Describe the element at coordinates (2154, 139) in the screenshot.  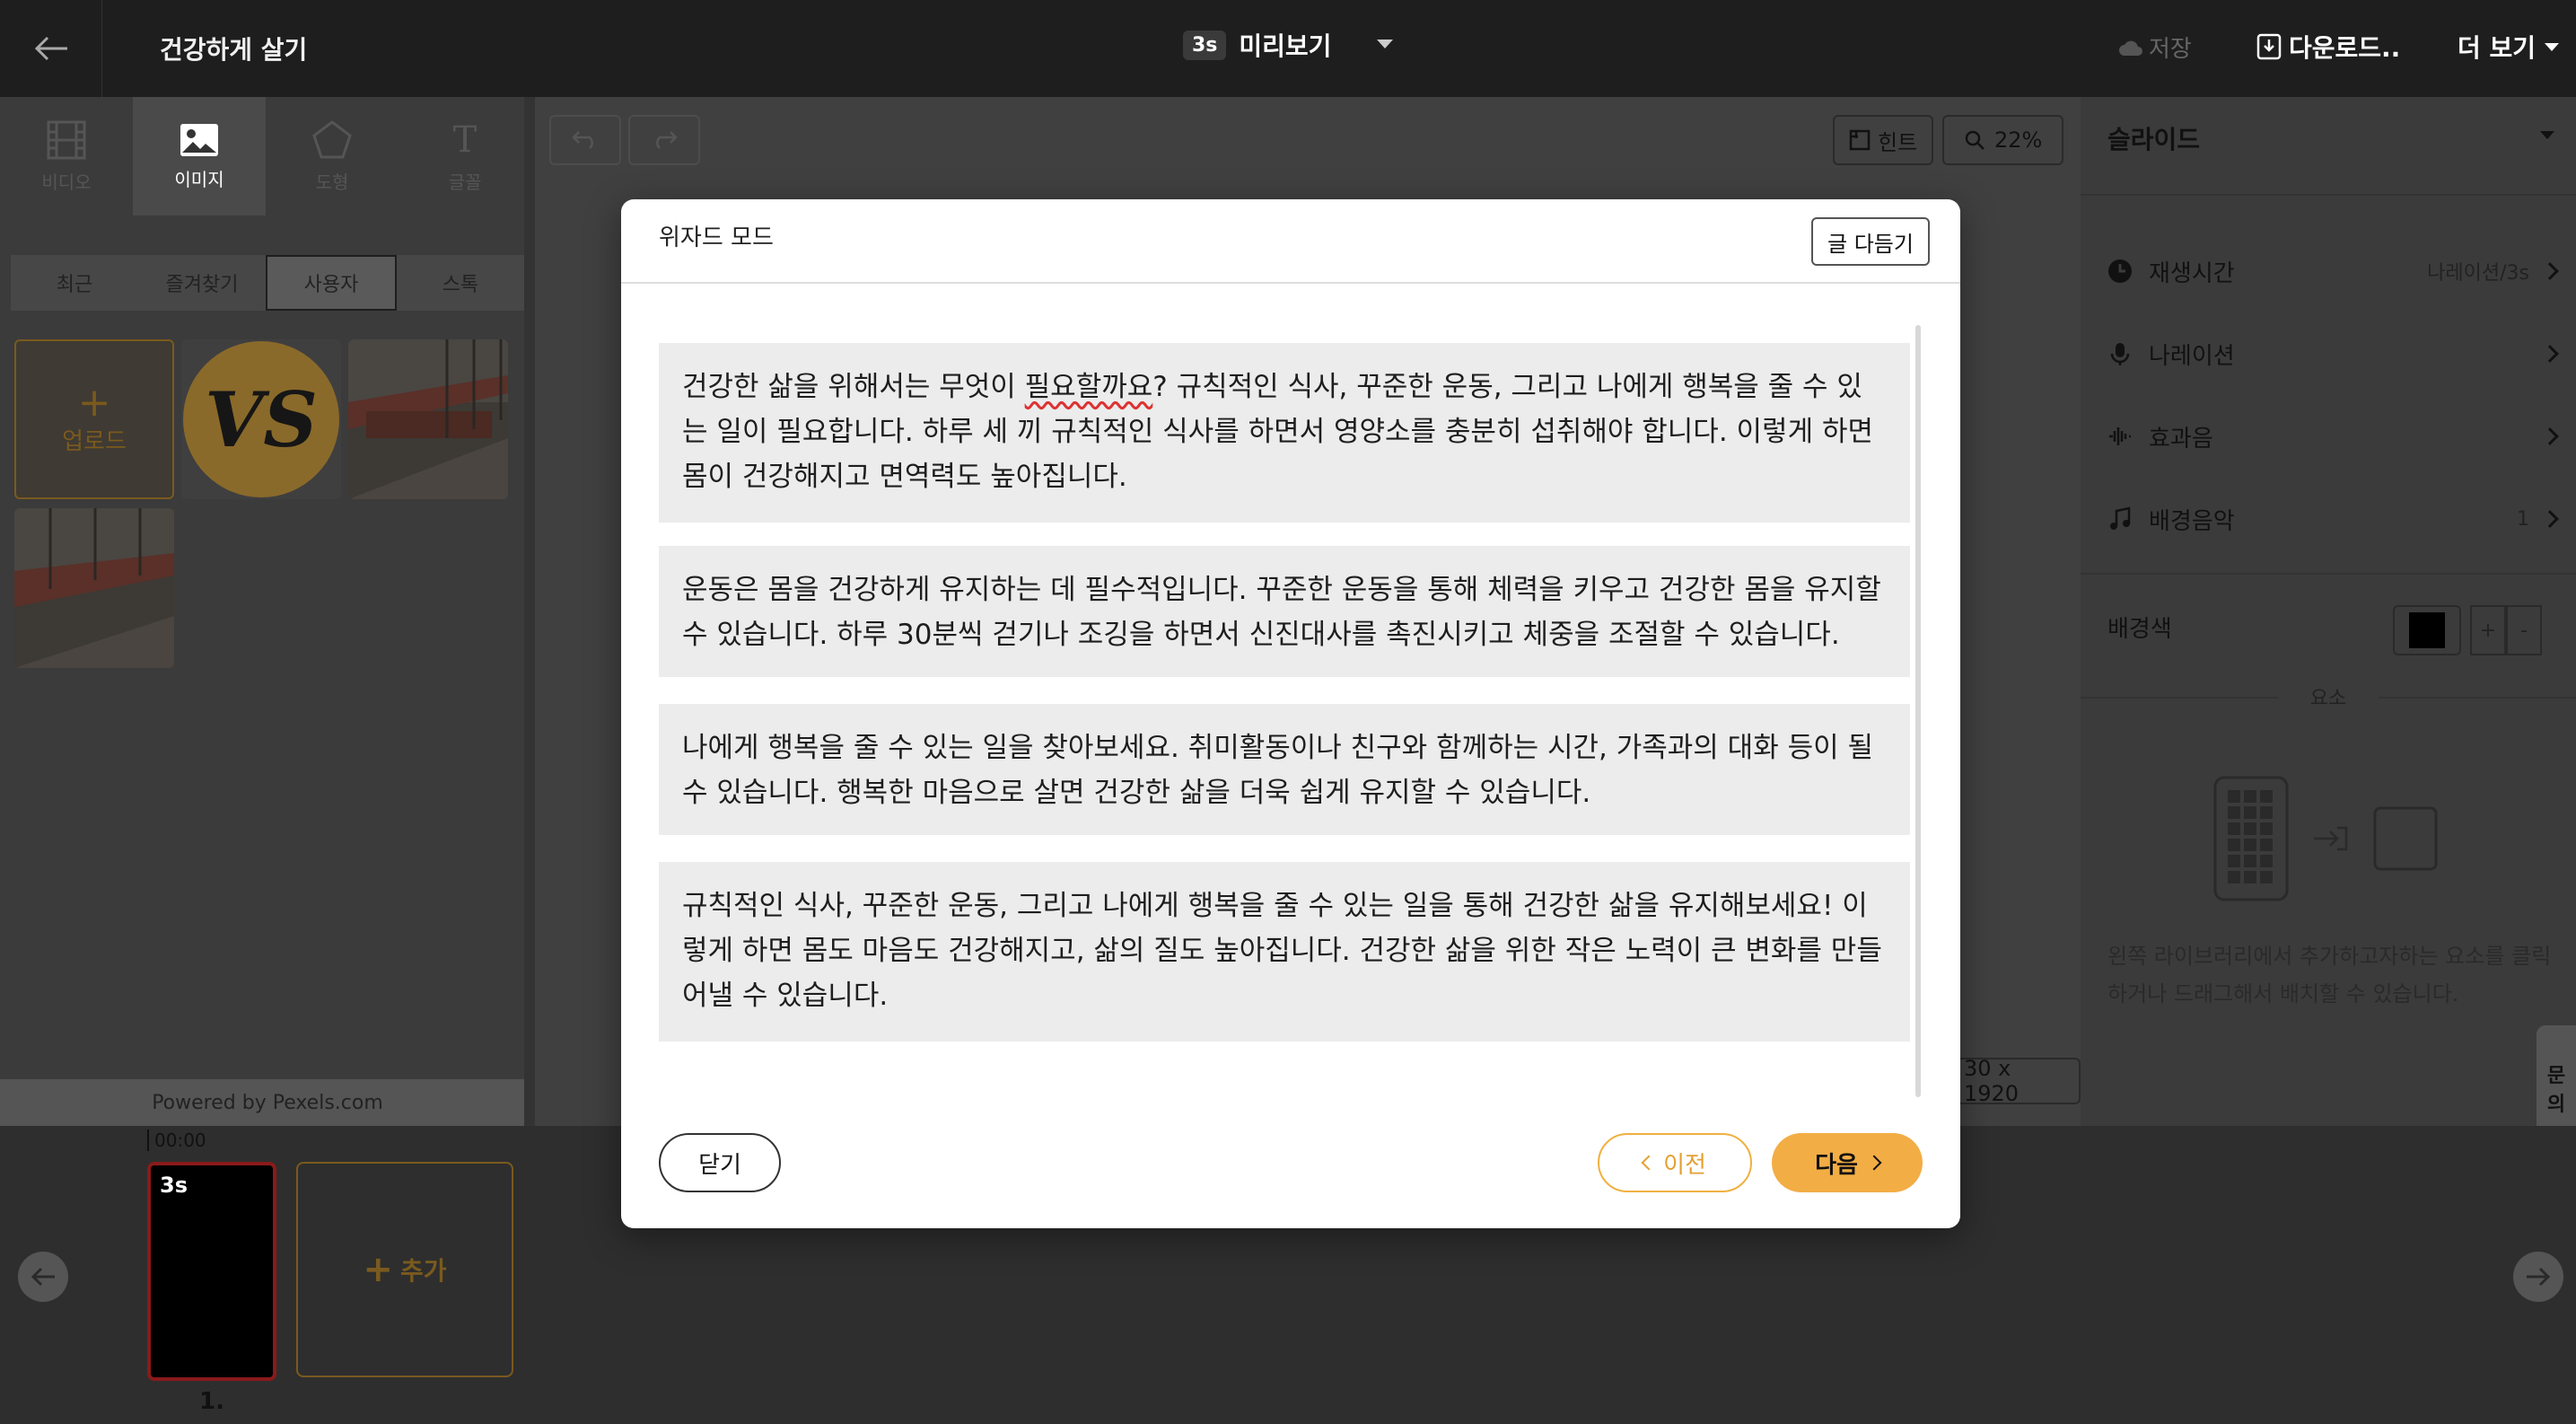
I see `slide-section-title: 슬라이드` at that location.